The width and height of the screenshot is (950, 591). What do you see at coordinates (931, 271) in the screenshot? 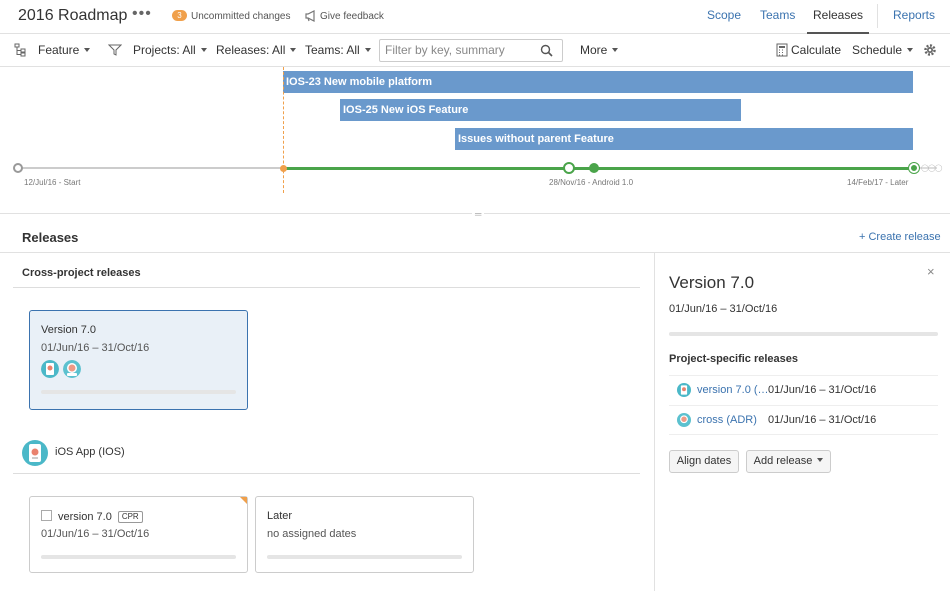
I see `close-icon: ×` at bounding box center [931, 271].